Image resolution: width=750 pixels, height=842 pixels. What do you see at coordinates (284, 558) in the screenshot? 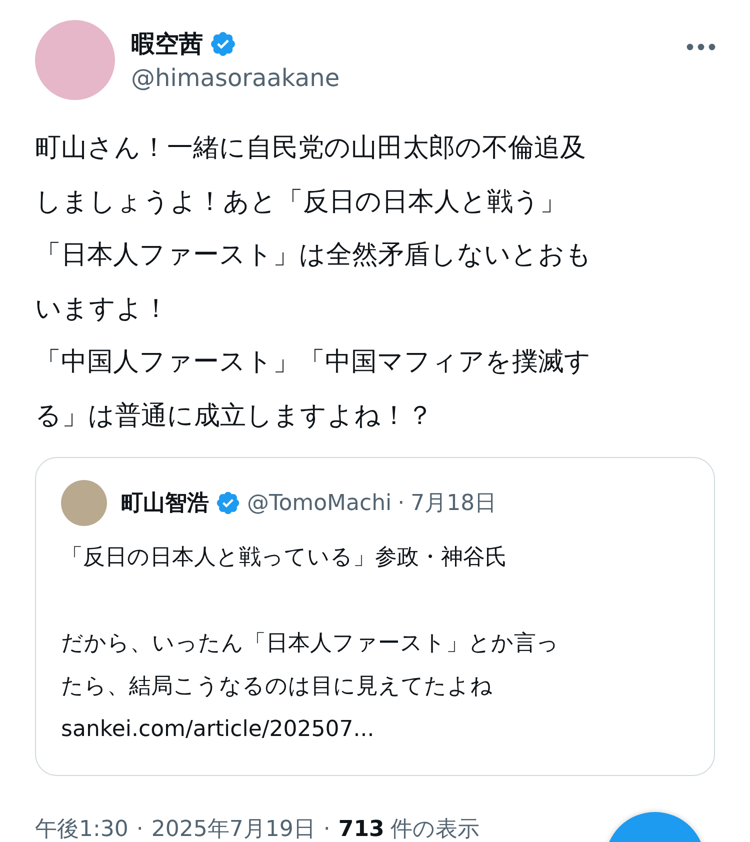
I see `quoted-text-line: 「反日の日本人と戦っている」参政・神谷氏` at bounding box center [284, 558].